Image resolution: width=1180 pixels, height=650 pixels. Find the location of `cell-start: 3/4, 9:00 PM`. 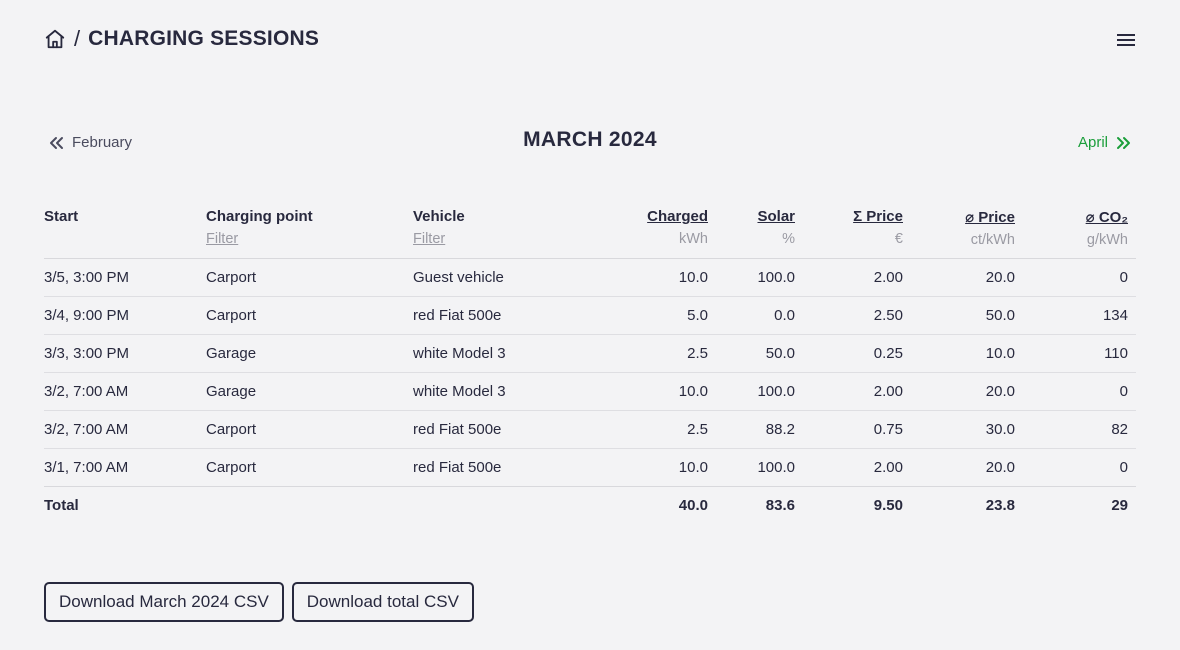

cell-start: 3/4, 9:00 PM is located at coordinates (87, 315).